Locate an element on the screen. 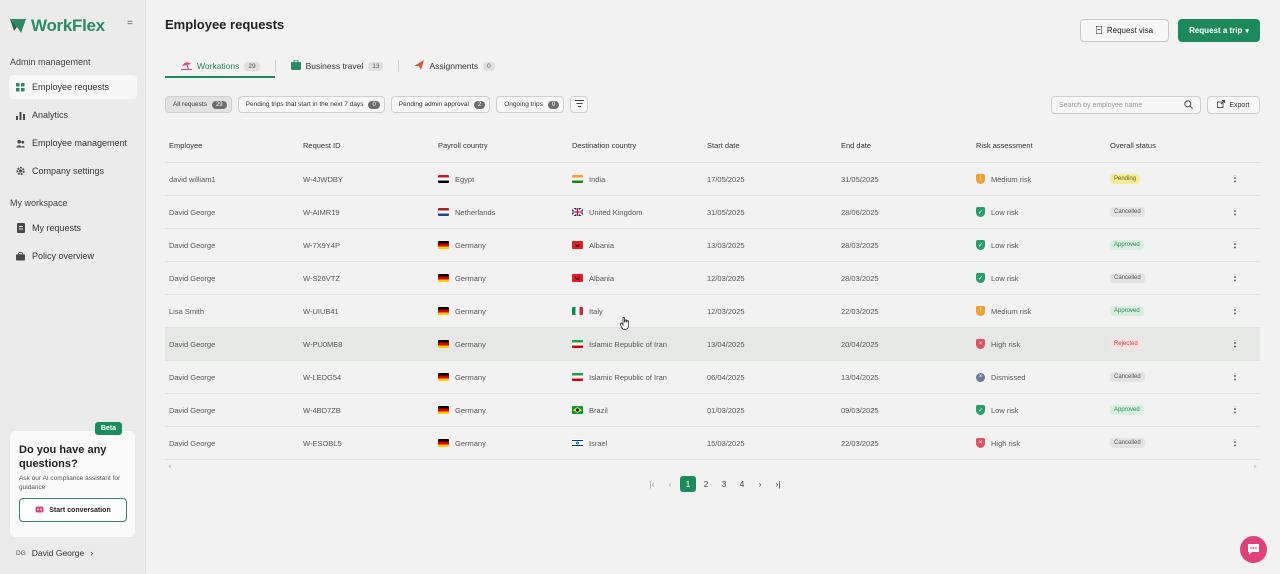 The image size is (1280, 574). column-header: Start date is located at coordinates (770, 145).